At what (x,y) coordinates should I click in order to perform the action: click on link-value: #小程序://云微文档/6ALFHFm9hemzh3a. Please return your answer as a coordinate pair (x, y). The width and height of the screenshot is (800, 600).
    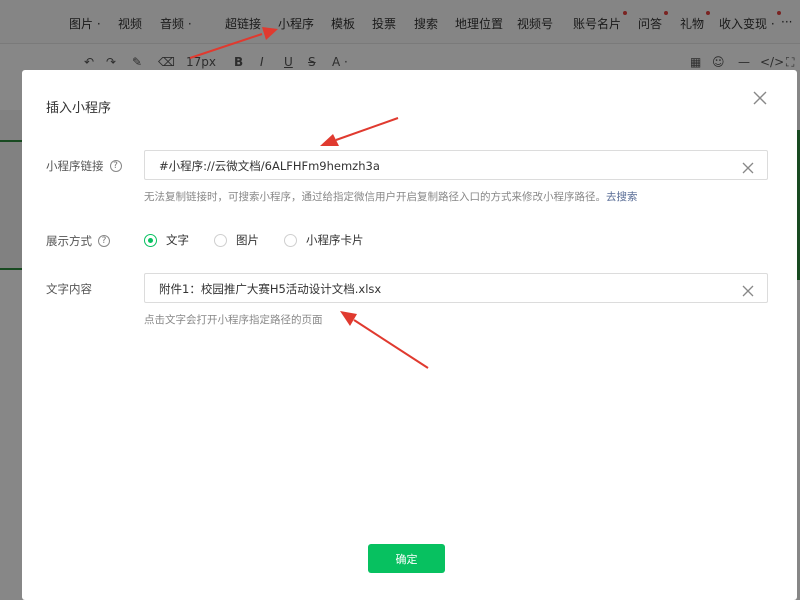
    Looking at the image, I should click on (269, 166).